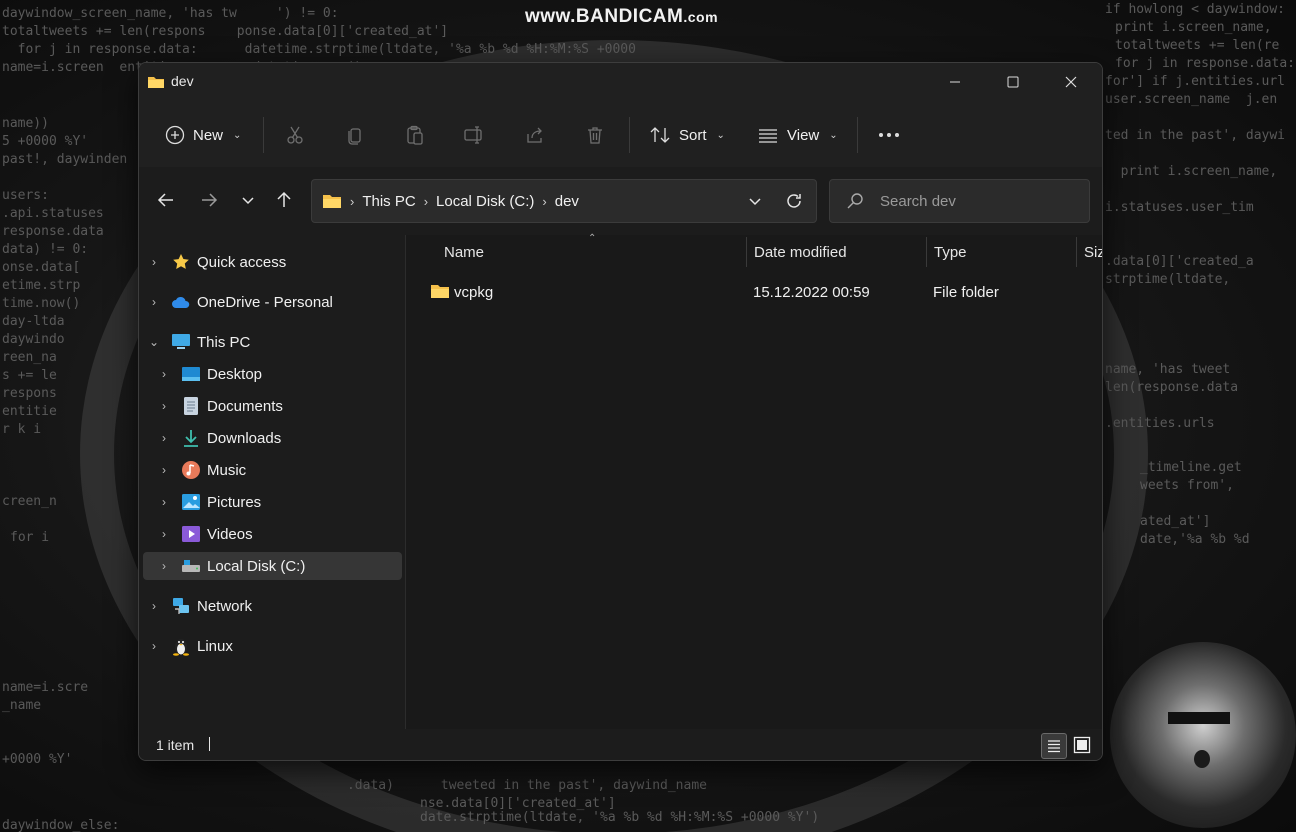 The width and height of the screenshot is (1296, 832). I want to click on address-history-button, so click(755, 201).